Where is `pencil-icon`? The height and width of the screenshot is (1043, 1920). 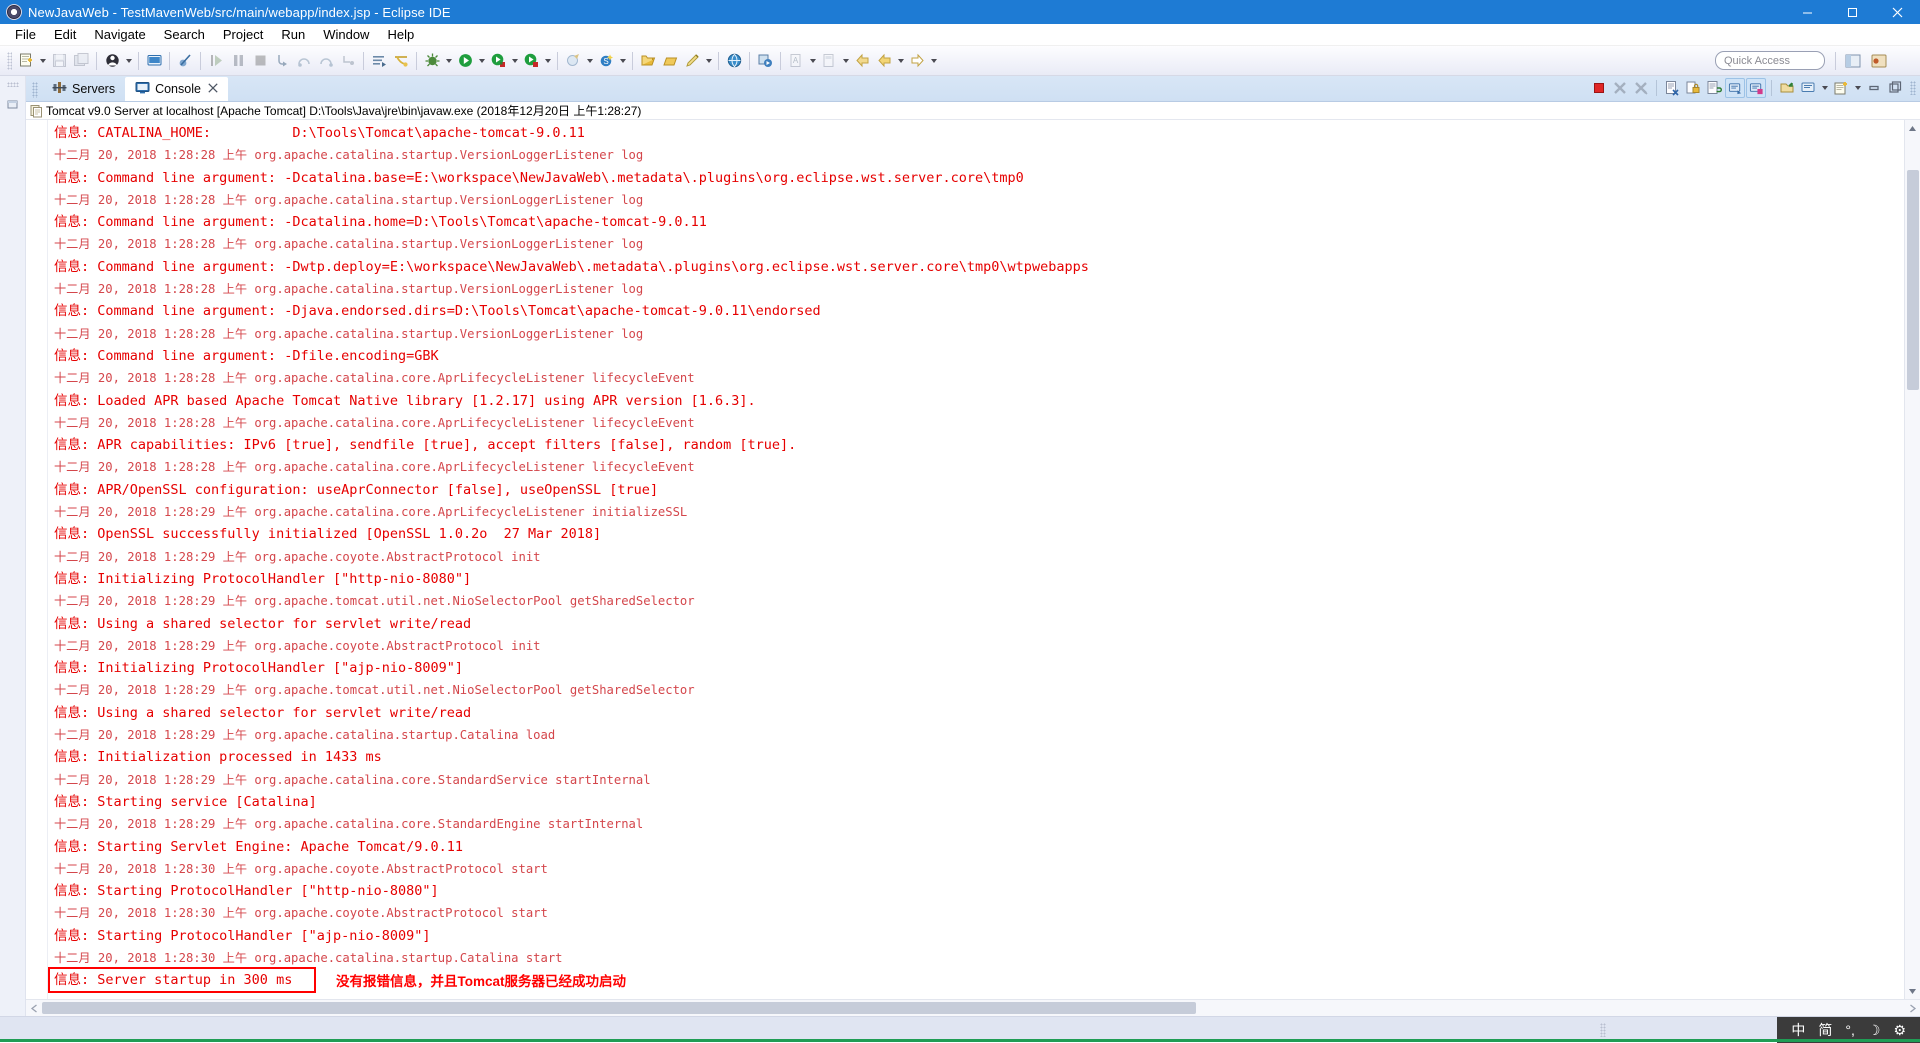
pencil-icon is located at coordinates (692, 61).